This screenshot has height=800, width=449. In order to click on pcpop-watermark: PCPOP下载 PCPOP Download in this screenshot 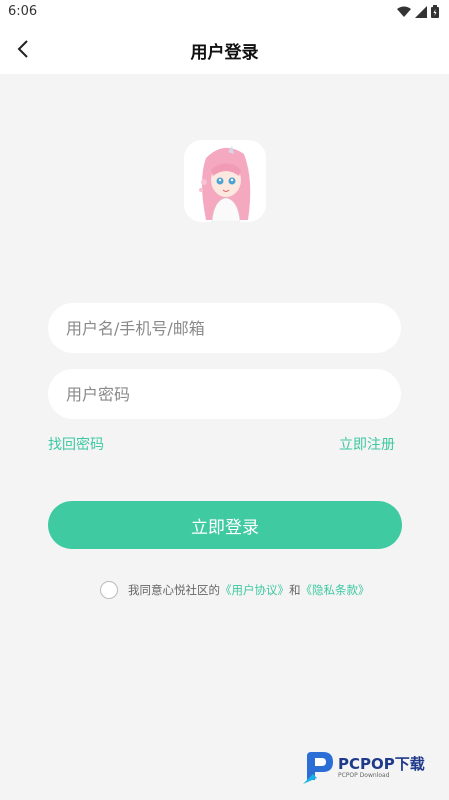, I will do `click(364, 767)`.